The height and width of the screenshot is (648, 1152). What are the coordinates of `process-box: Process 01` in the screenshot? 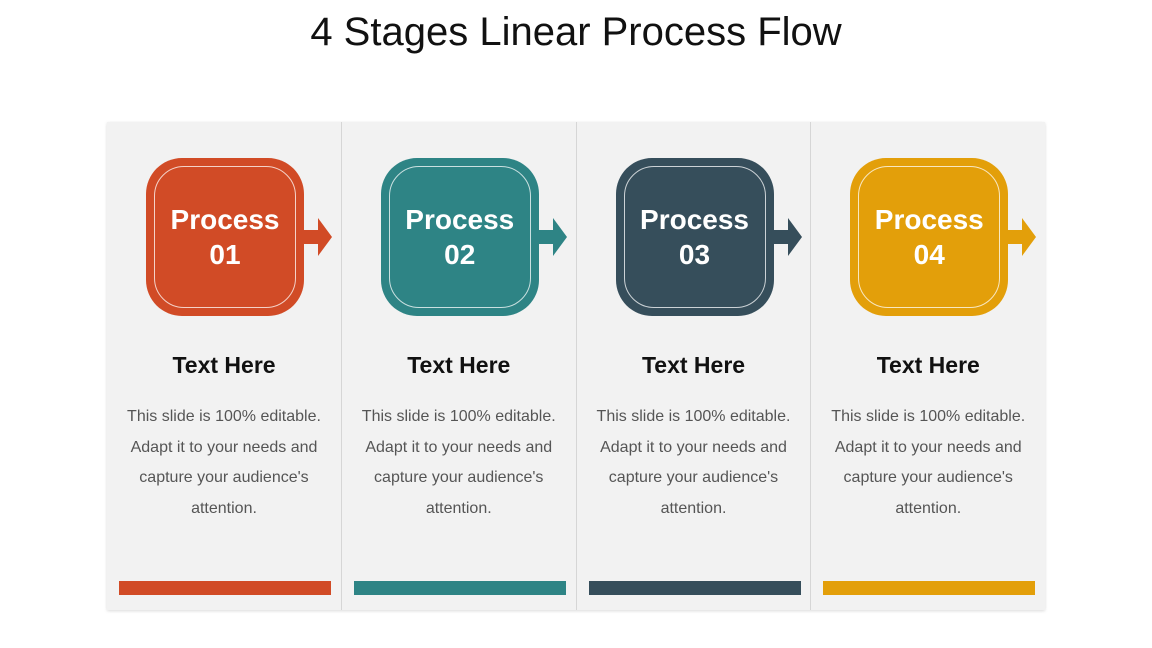 It's located at (225, 237).